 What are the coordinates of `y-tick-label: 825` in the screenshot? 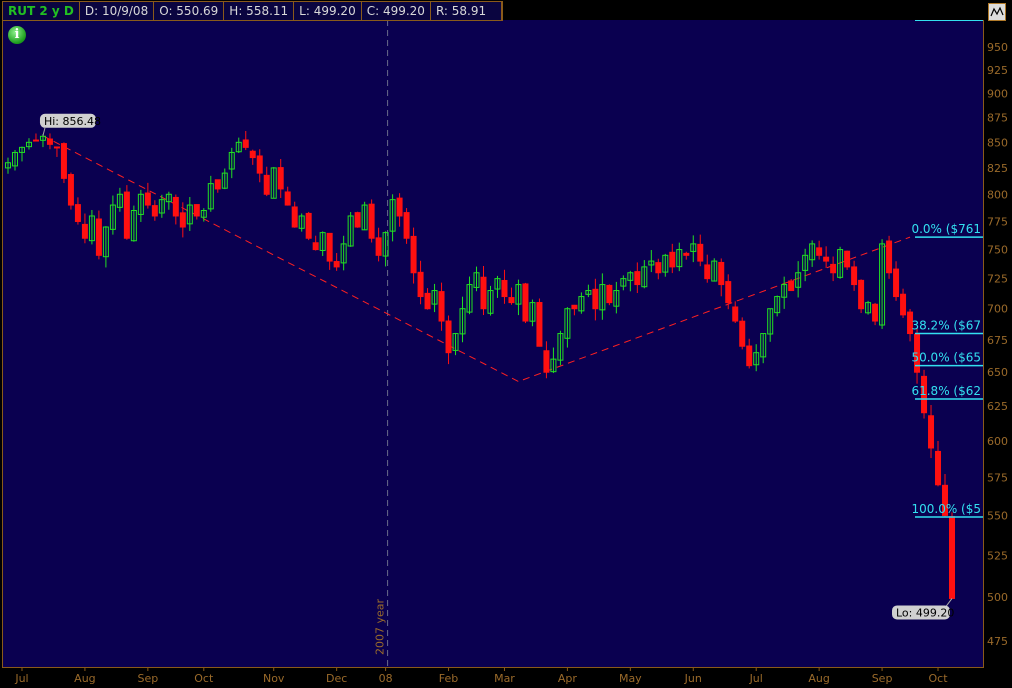 It's located at (997, 168).